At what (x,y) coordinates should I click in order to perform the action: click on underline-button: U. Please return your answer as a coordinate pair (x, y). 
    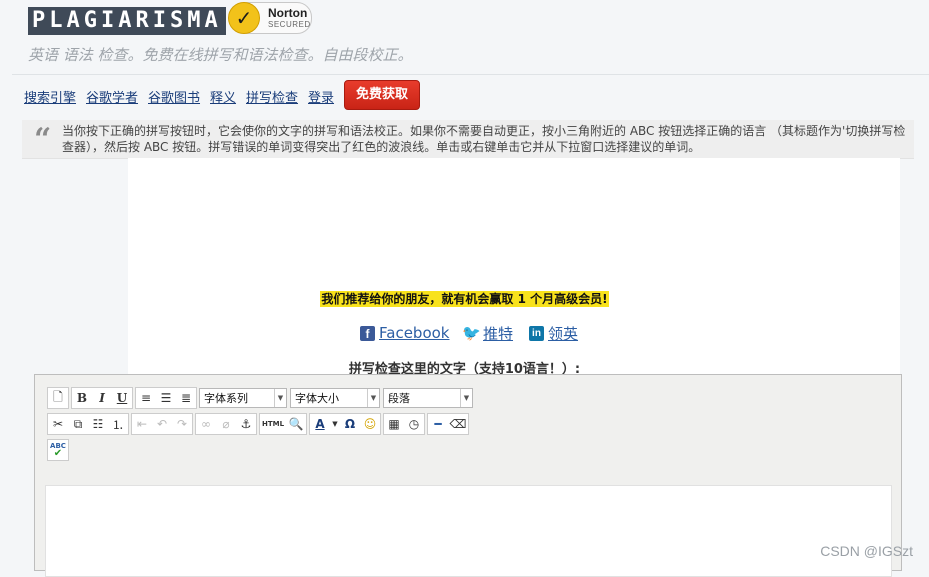
    Looking at the image, I should click on (122, 398).